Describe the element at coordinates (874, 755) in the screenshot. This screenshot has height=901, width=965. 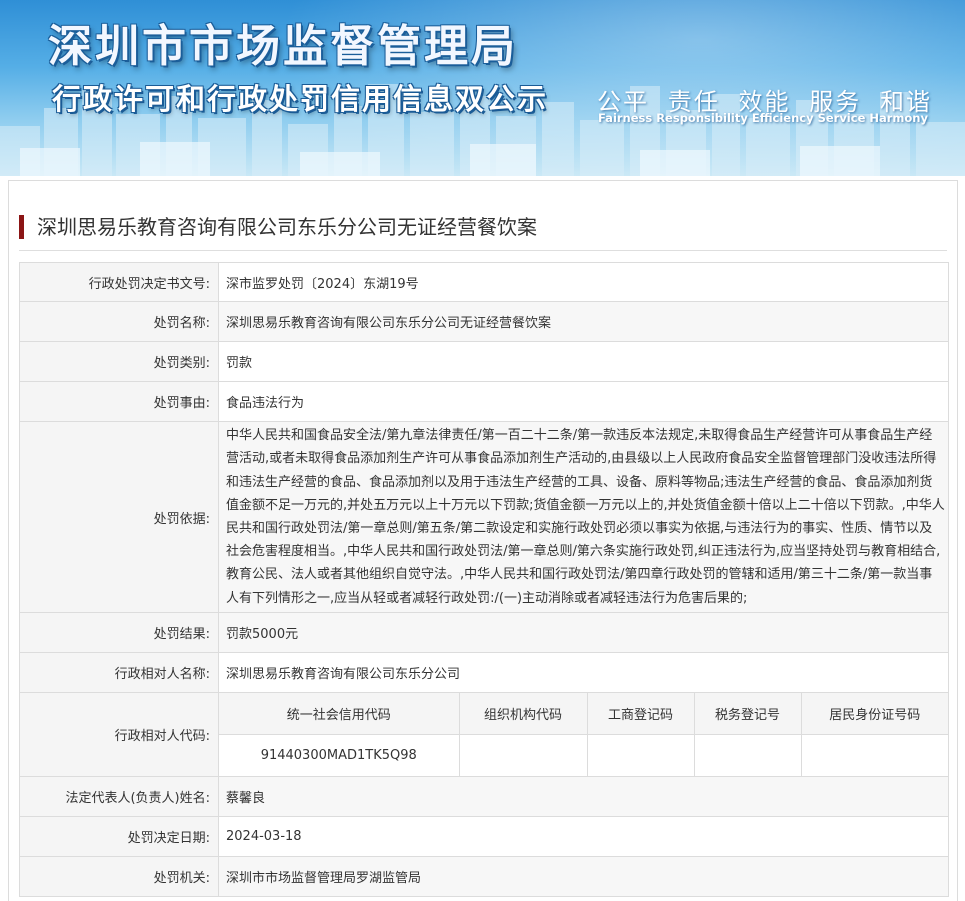
I see `value-id-card-no` at that location.